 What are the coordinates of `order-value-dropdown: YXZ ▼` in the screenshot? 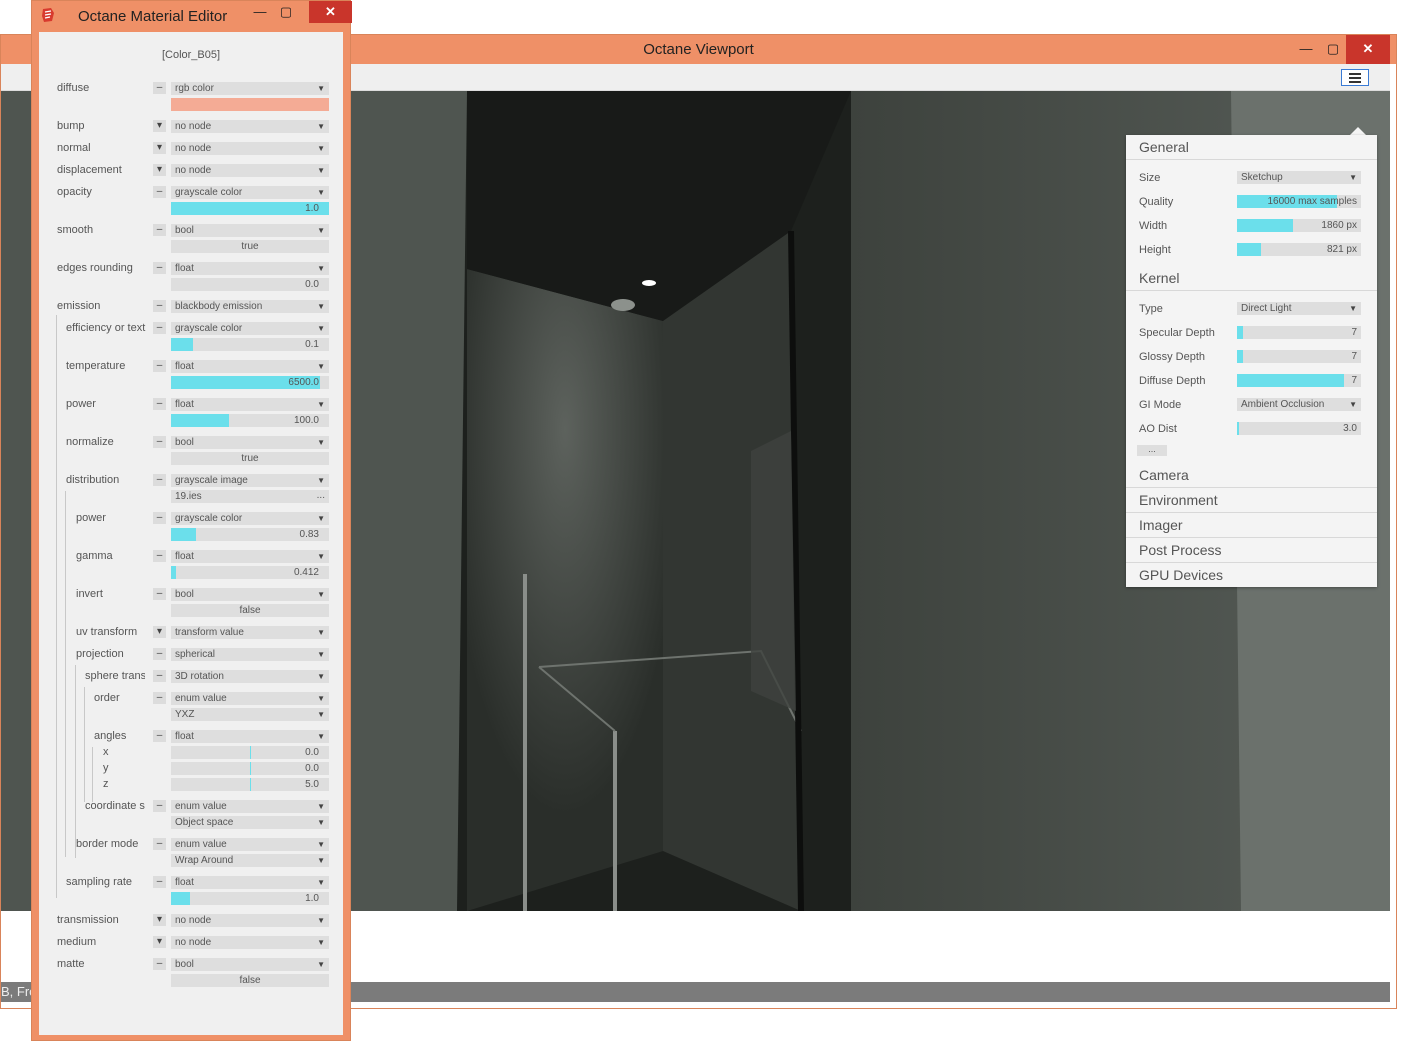 It's located at (250, 714).